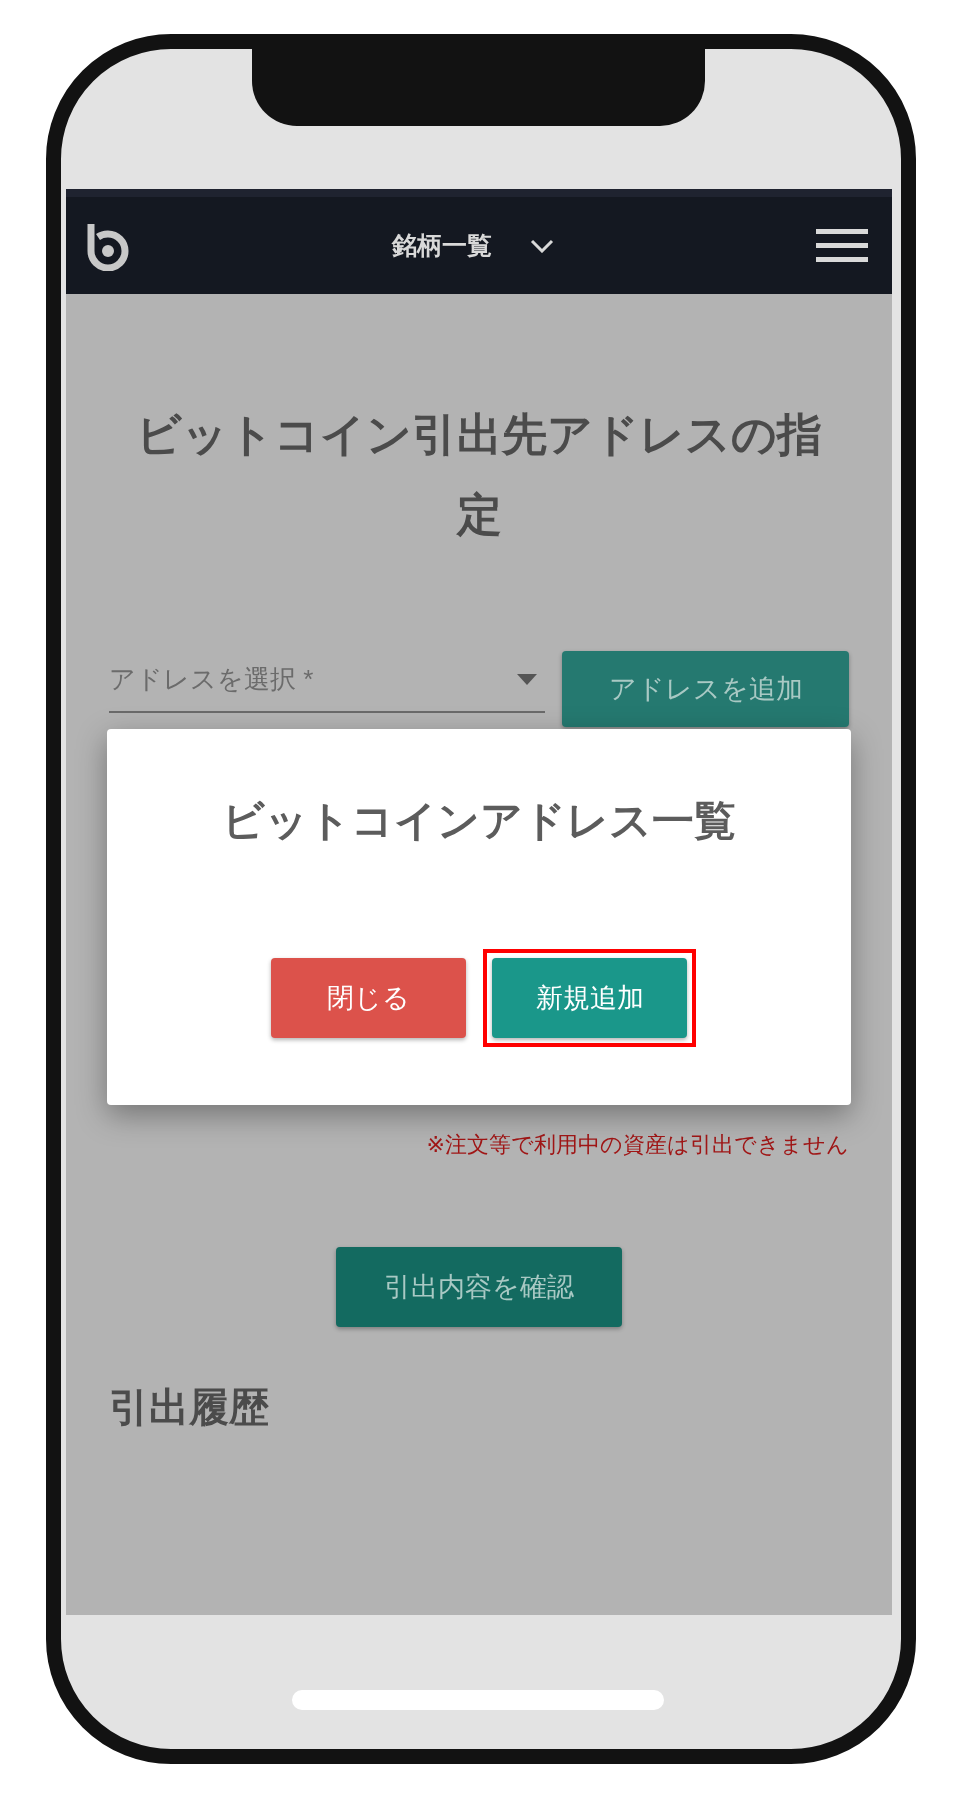  What do you see at coordinates (479, 475) in the screenshot?
I see `page-title: ビットコイン引出先アドレスの指定` at bounding box center [479, 475].